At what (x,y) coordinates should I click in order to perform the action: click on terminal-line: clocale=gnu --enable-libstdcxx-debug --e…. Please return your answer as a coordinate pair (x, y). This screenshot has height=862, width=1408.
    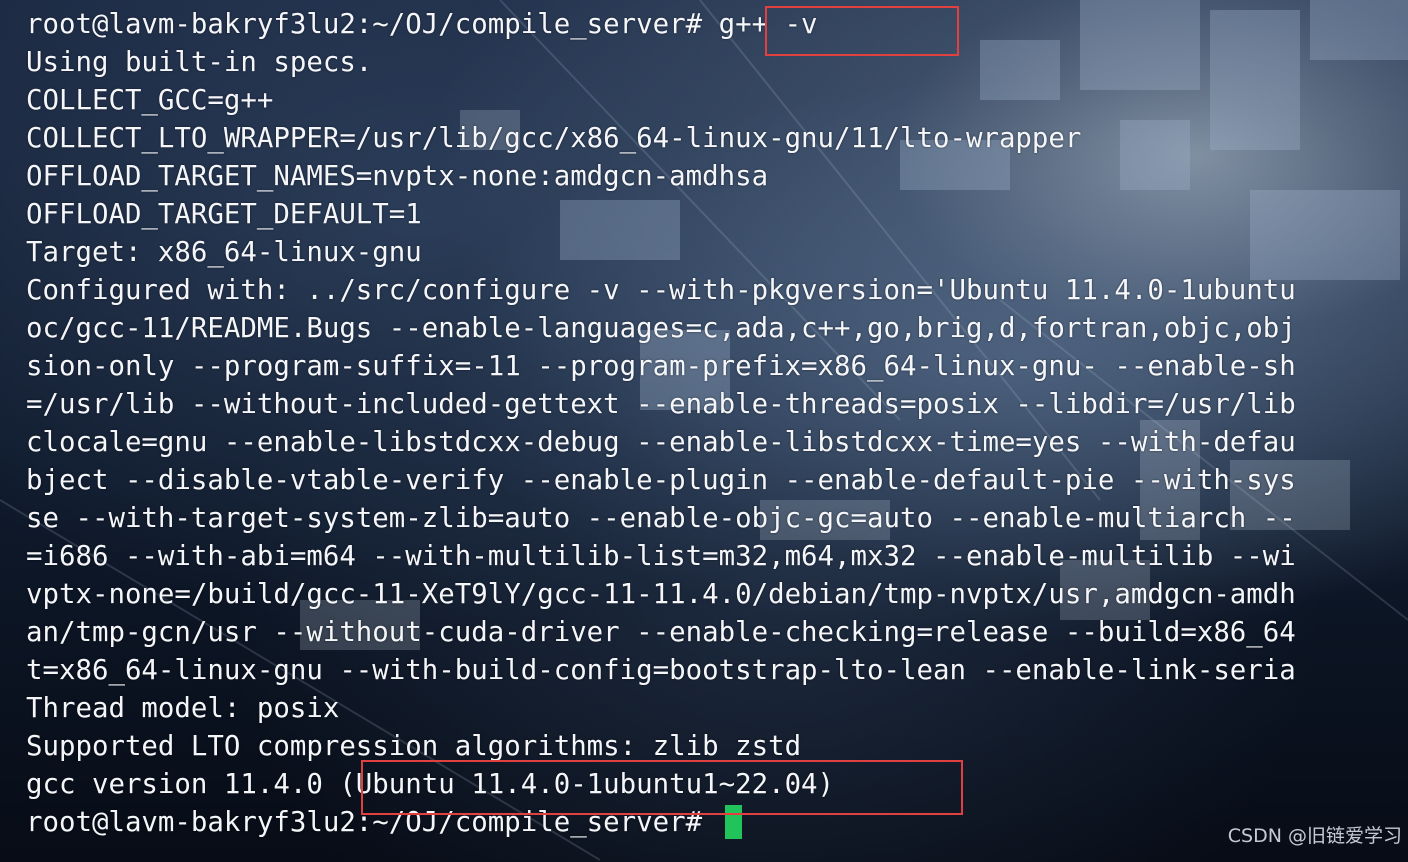
    Looking at the image, I should click on (661, 442).